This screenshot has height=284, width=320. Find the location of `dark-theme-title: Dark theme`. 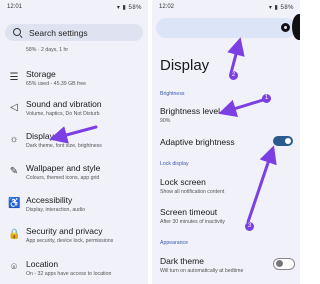

dark-theme-title: Dark theme is located at coordinates (182, 261).